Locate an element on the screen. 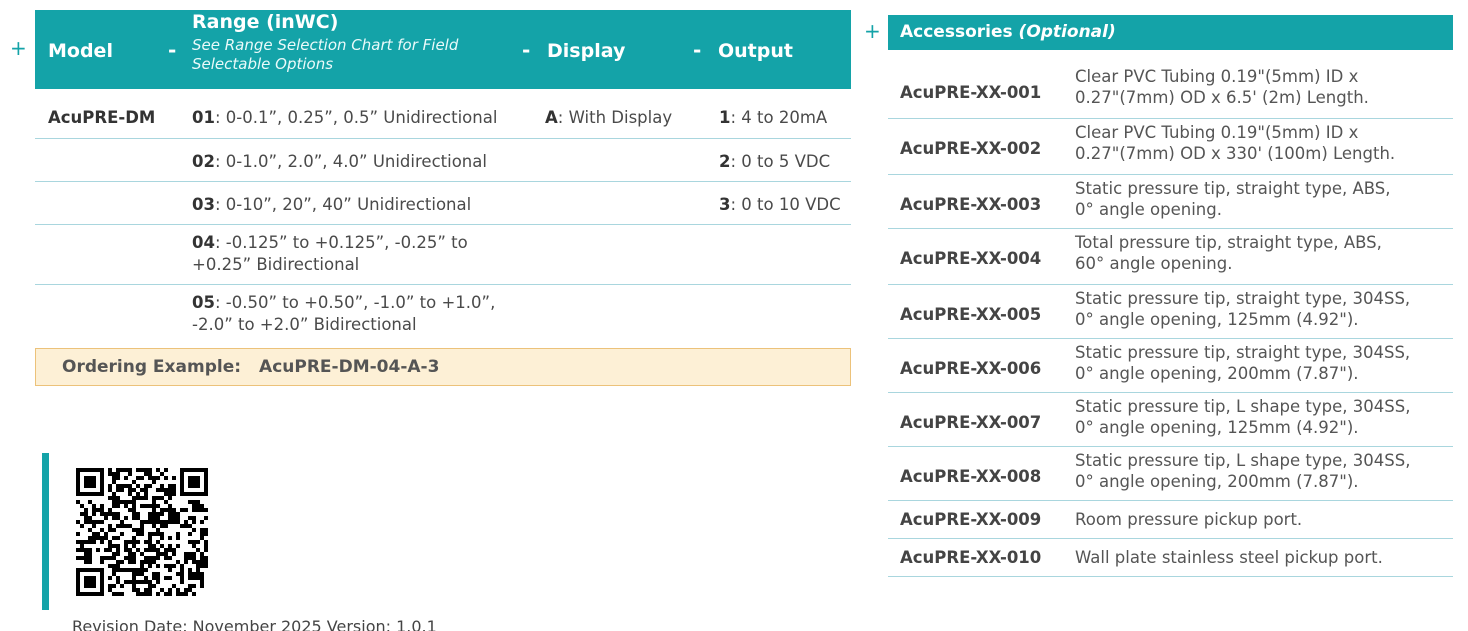 The image size is (1468, 631). range-column-subtitle: See Range Selection Chart for Field is located at coordinates (325, 45).